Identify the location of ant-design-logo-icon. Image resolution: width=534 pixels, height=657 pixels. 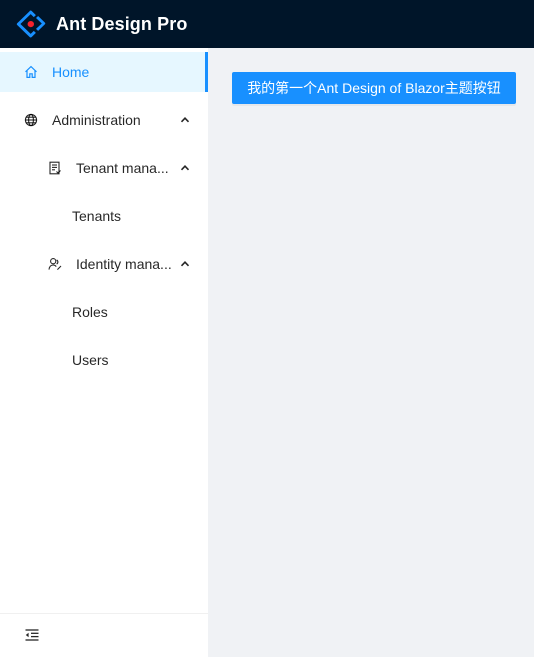
(31, 24).